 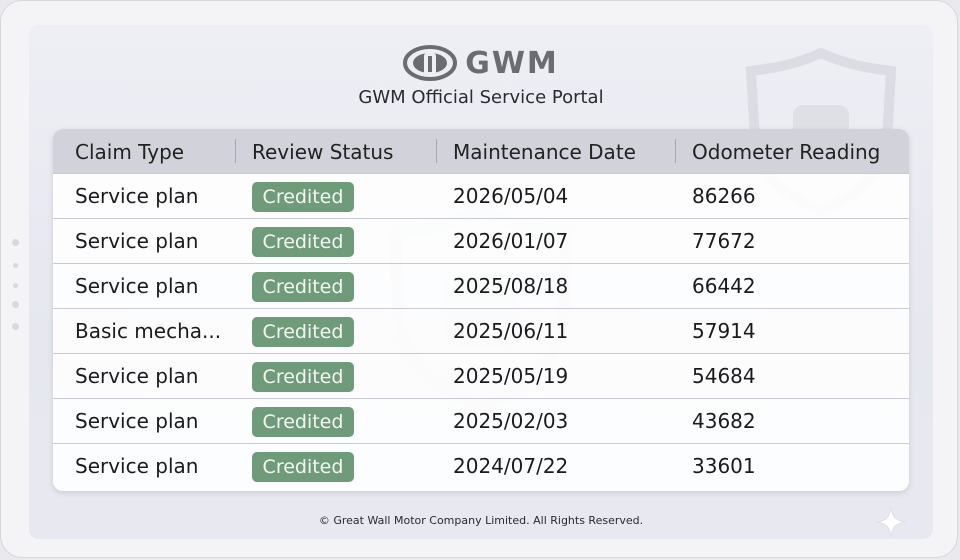 What do you see at coordinates (430, 63) in the screenshot?
I see `gwm-emblem-icon` at bounding box center [430, 63].